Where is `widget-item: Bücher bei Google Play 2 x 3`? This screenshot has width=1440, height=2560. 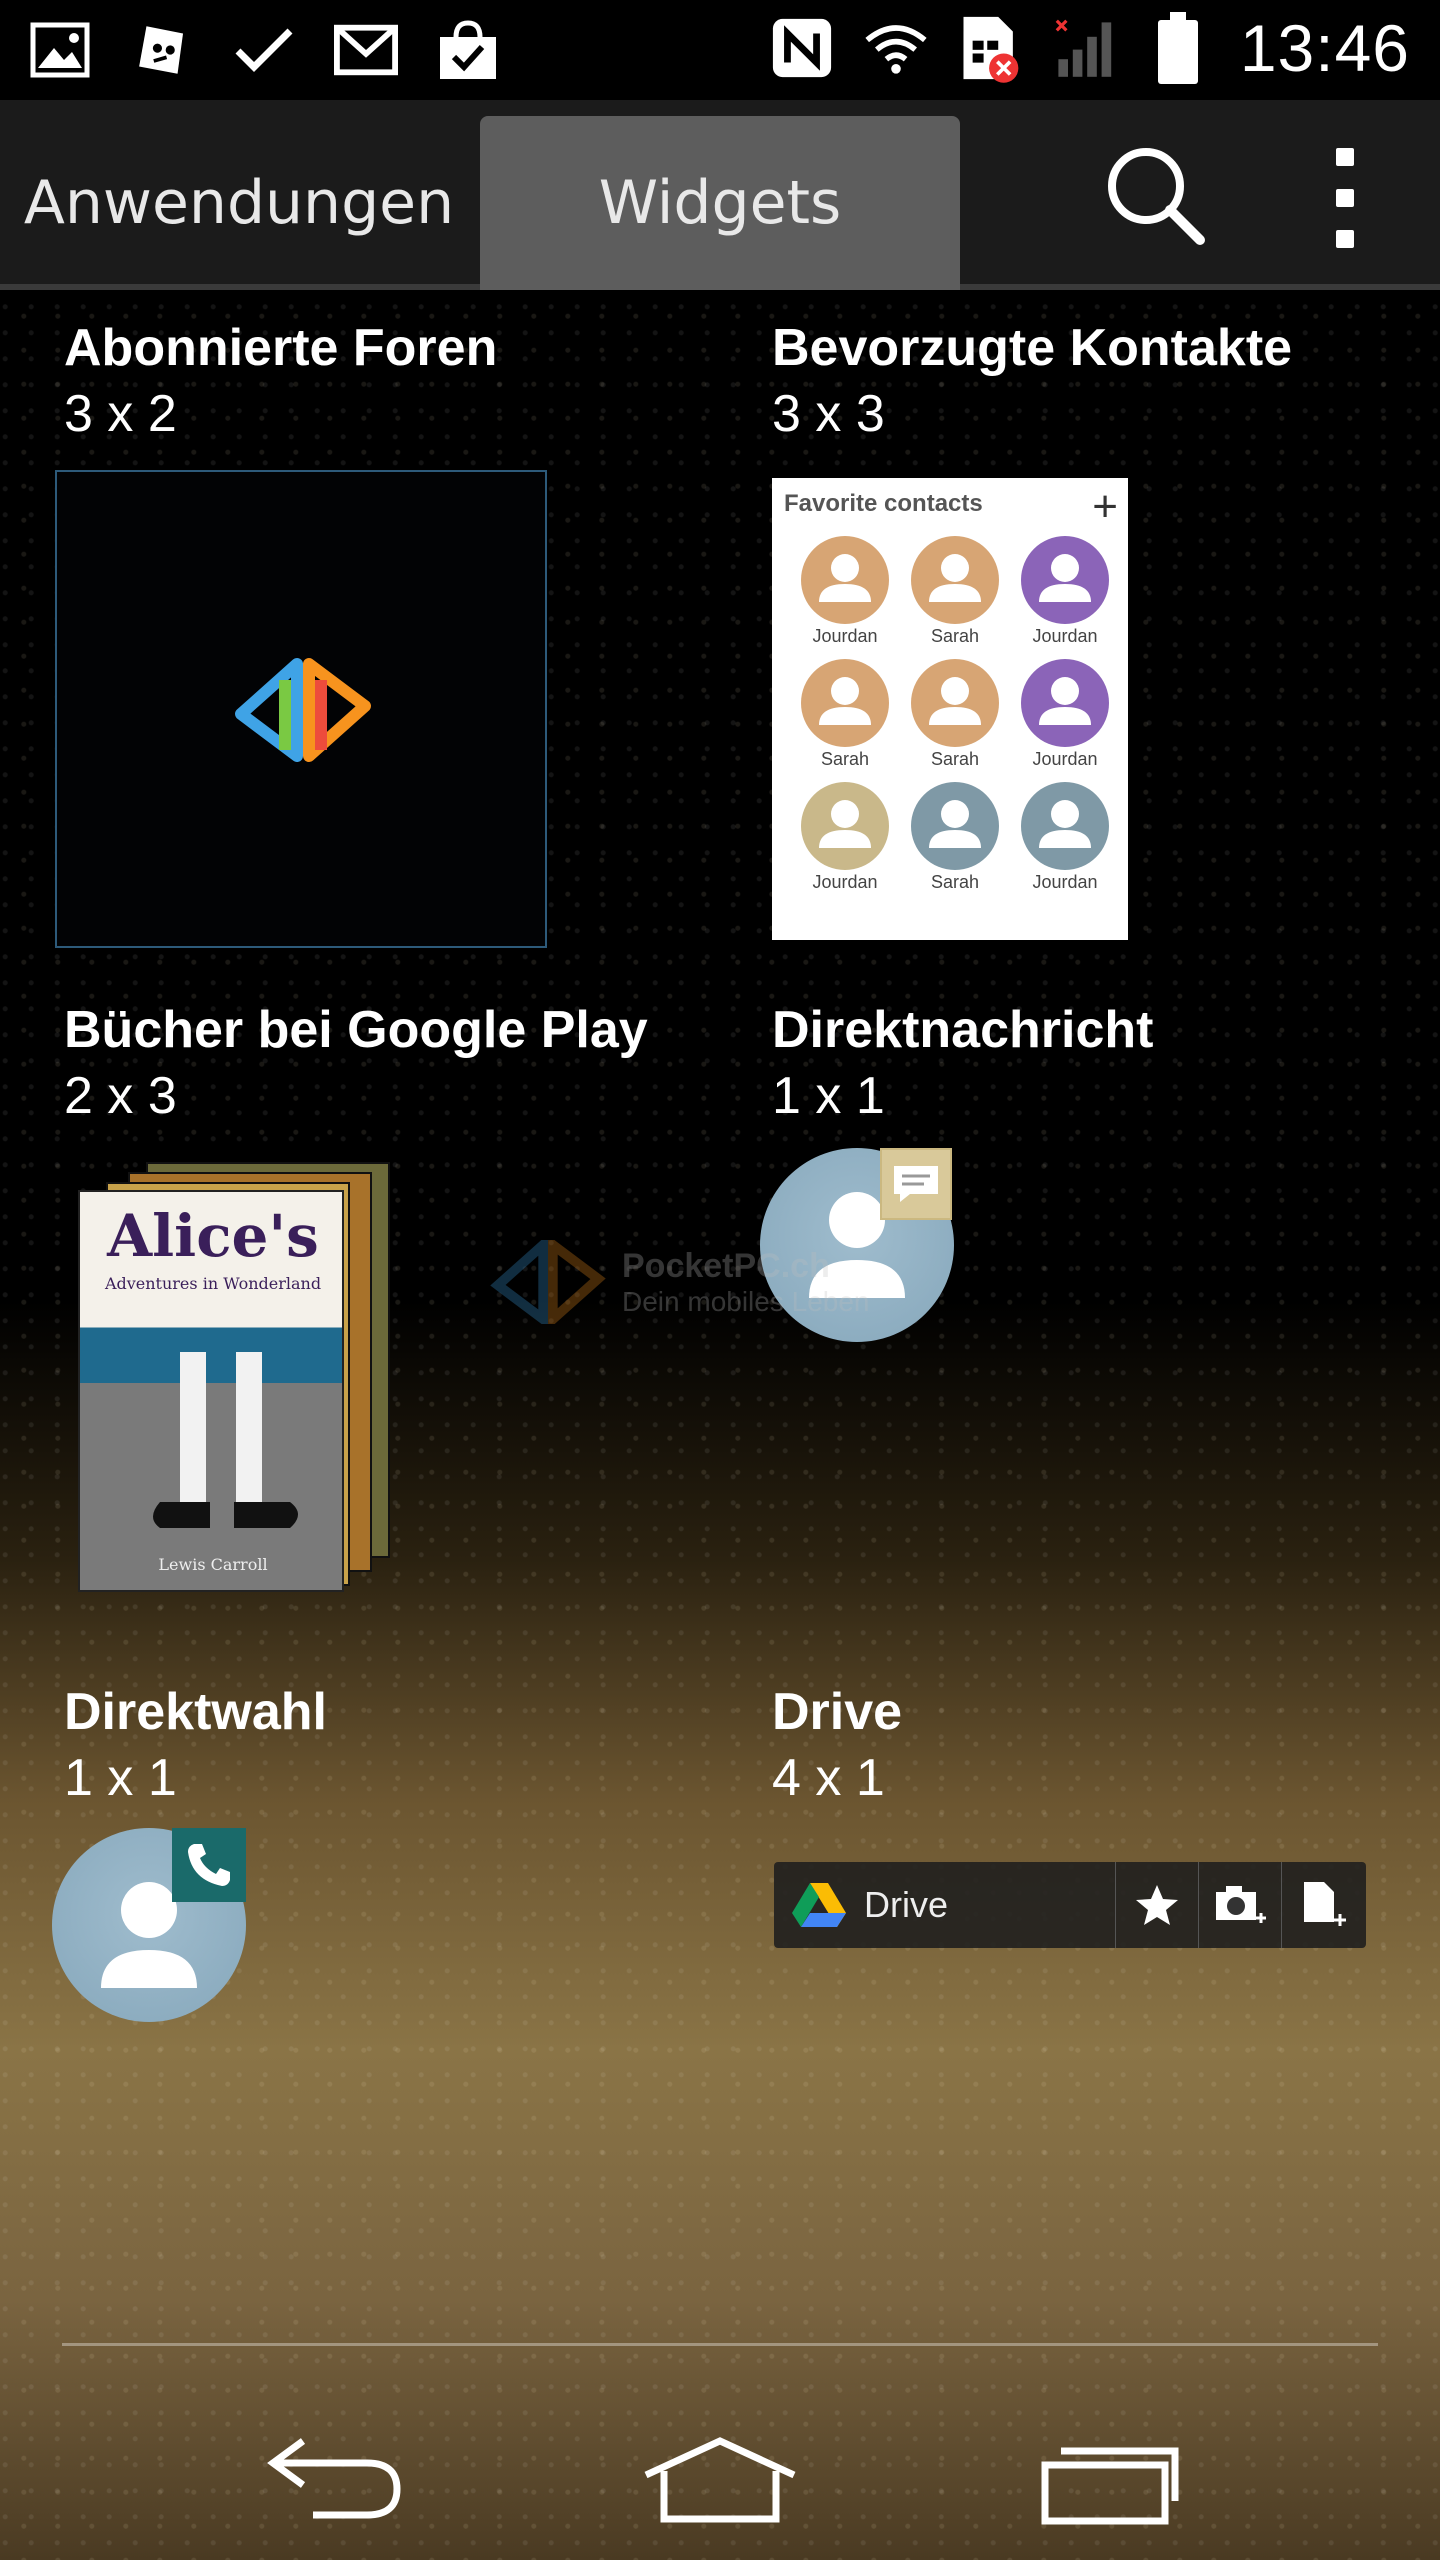 widget-item: Bücher bei Google Play 2 x 3 is located at coordinates (356, 1063).